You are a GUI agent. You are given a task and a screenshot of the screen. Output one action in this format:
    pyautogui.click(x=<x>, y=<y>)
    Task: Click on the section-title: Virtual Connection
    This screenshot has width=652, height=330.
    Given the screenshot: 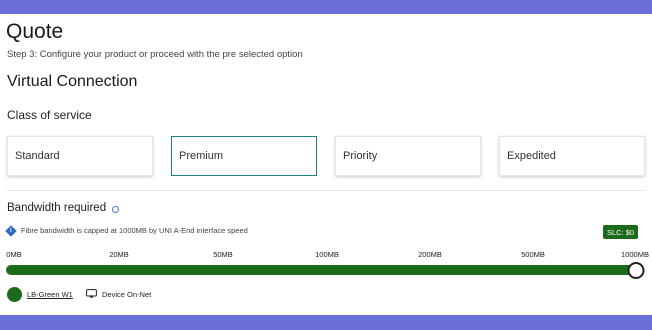 What is the action you would take?
    pyautogui.click(x=72, y=81)
    